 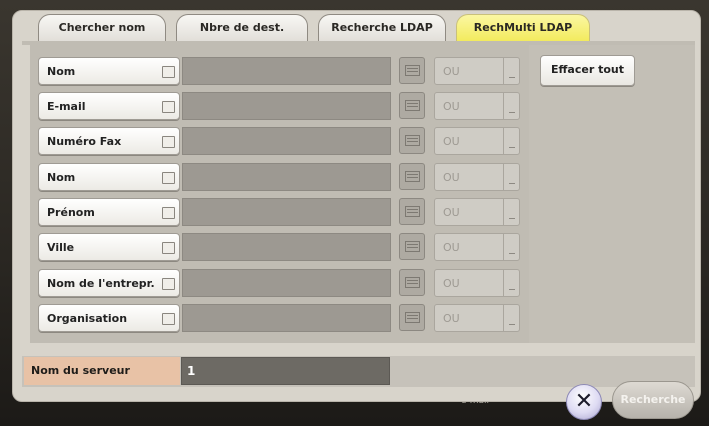 What do you see at coordinates (653, 400) in the screenshot?
I see `search-button: Recherche` at bounding box center [653, 400].